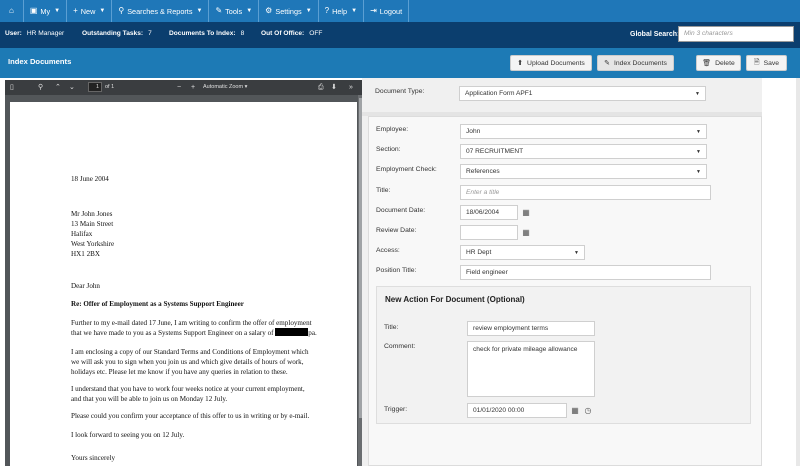  Describe the element at coordinates (736, 34) in the screenshot. I see `global-search-input: Min 3 characters` at that location.